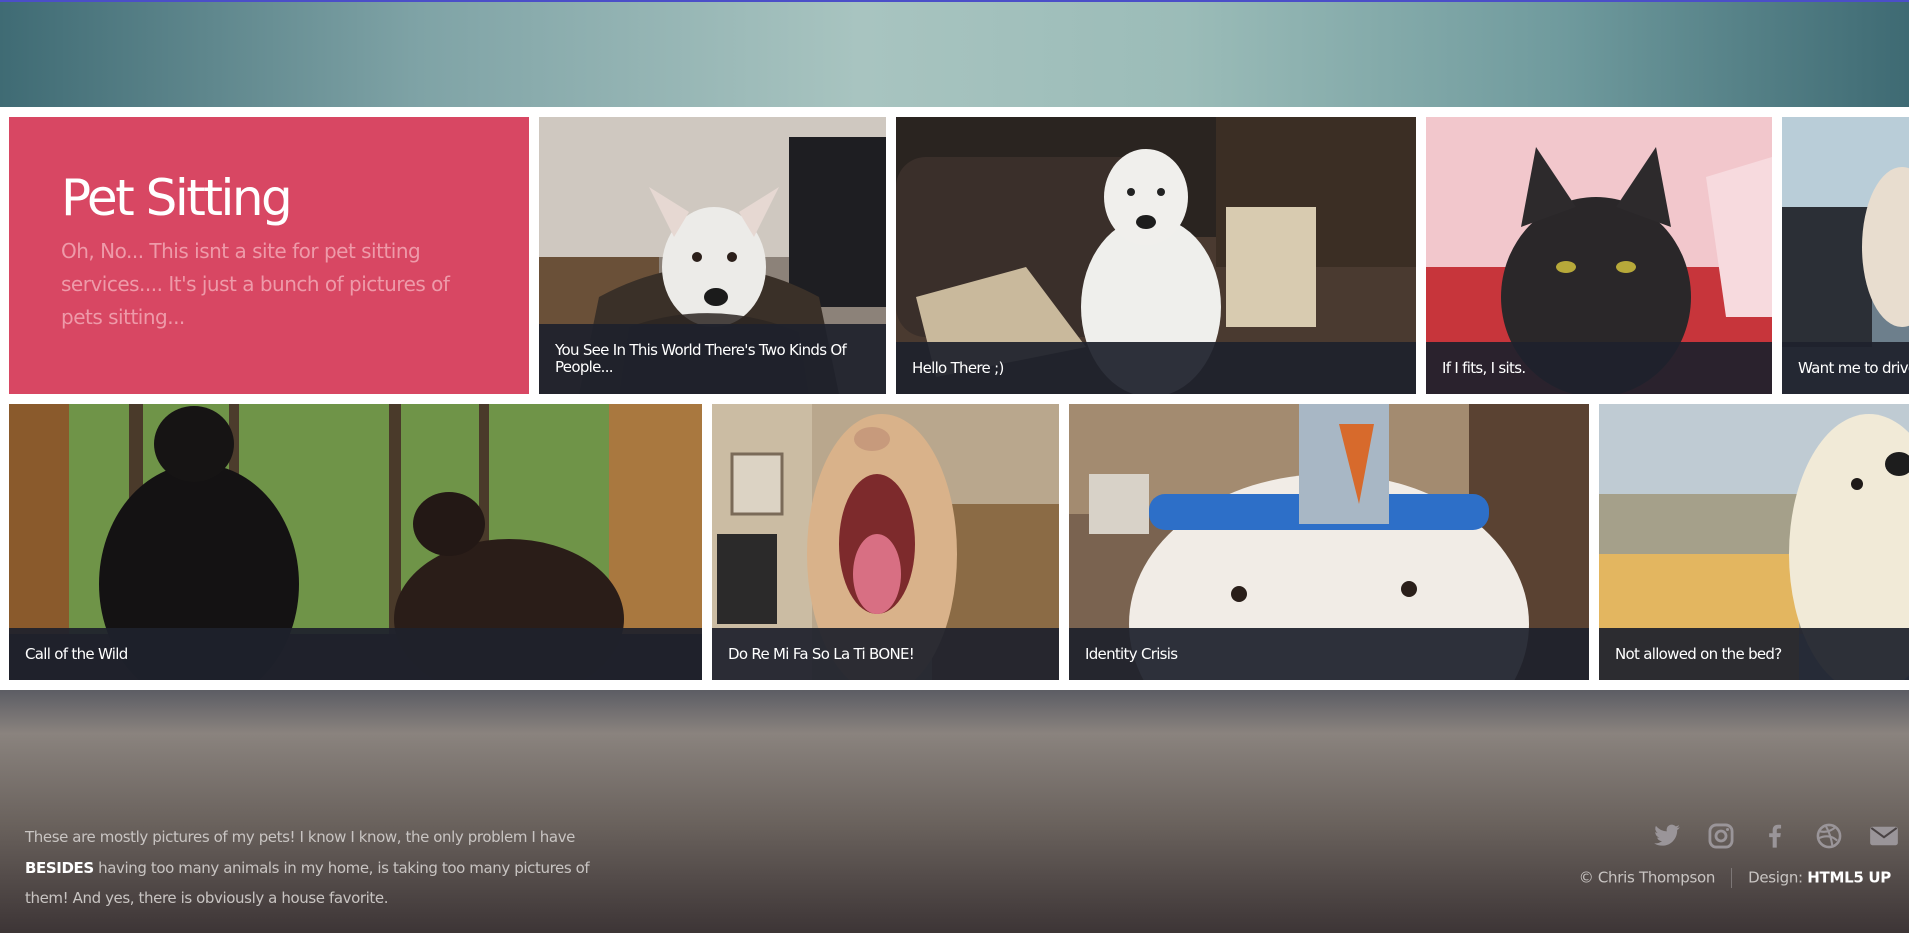 Image resolution: width=1909 pixels, height=933 pixels. I want to click on gallery-item: Identity Crisis, so click(1329, 542).